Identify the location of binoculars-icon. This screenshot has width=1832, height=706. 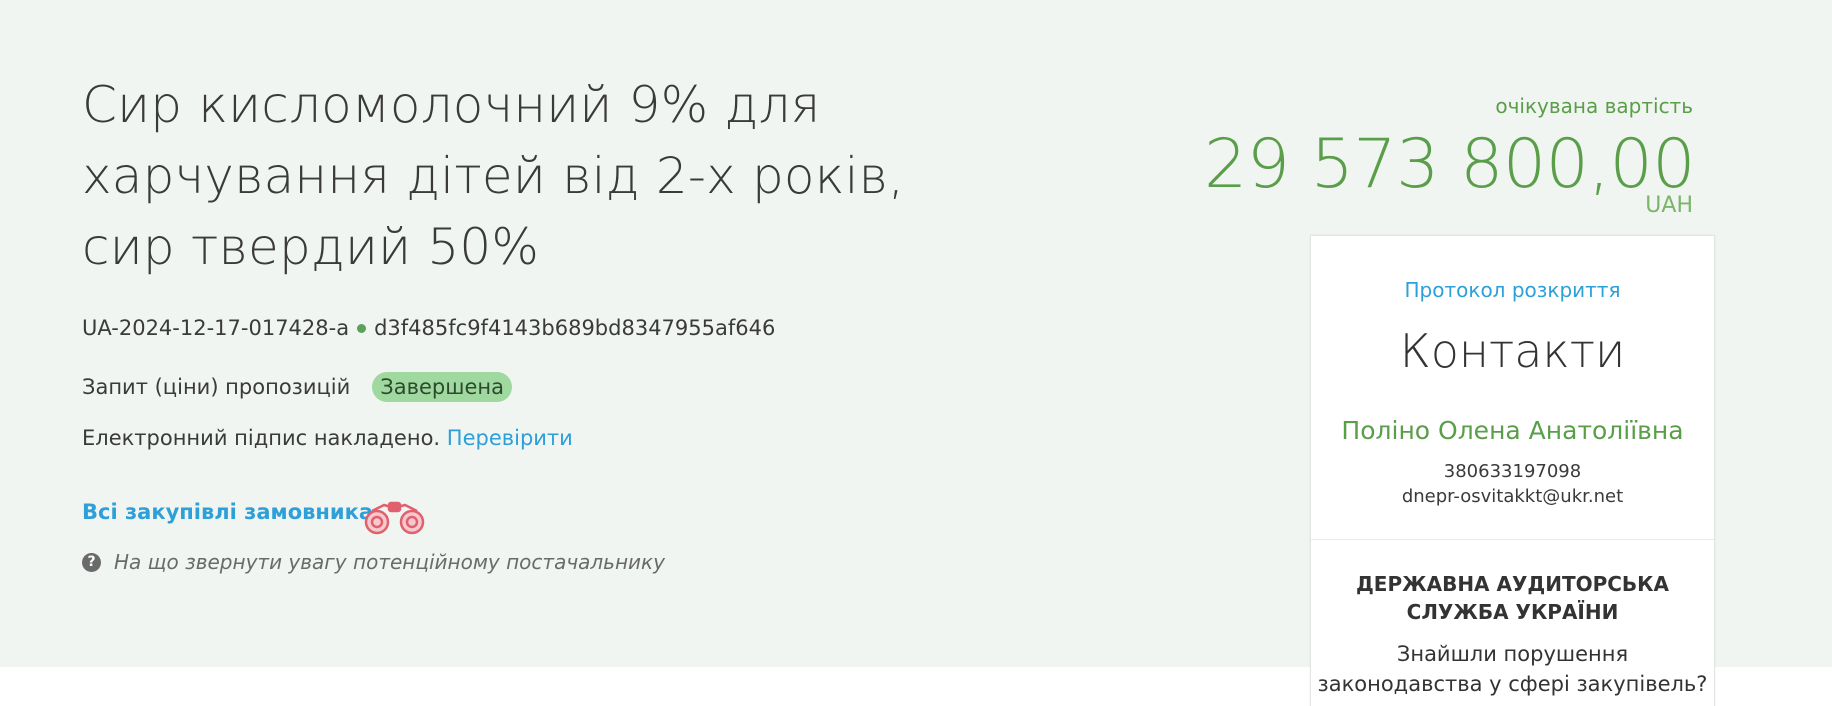
(395, 516).